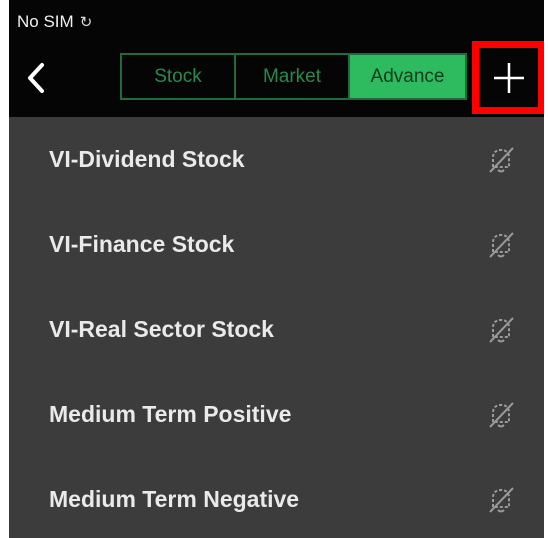  I want to click on list-item: Medium Term Negative, so click(276, 497).